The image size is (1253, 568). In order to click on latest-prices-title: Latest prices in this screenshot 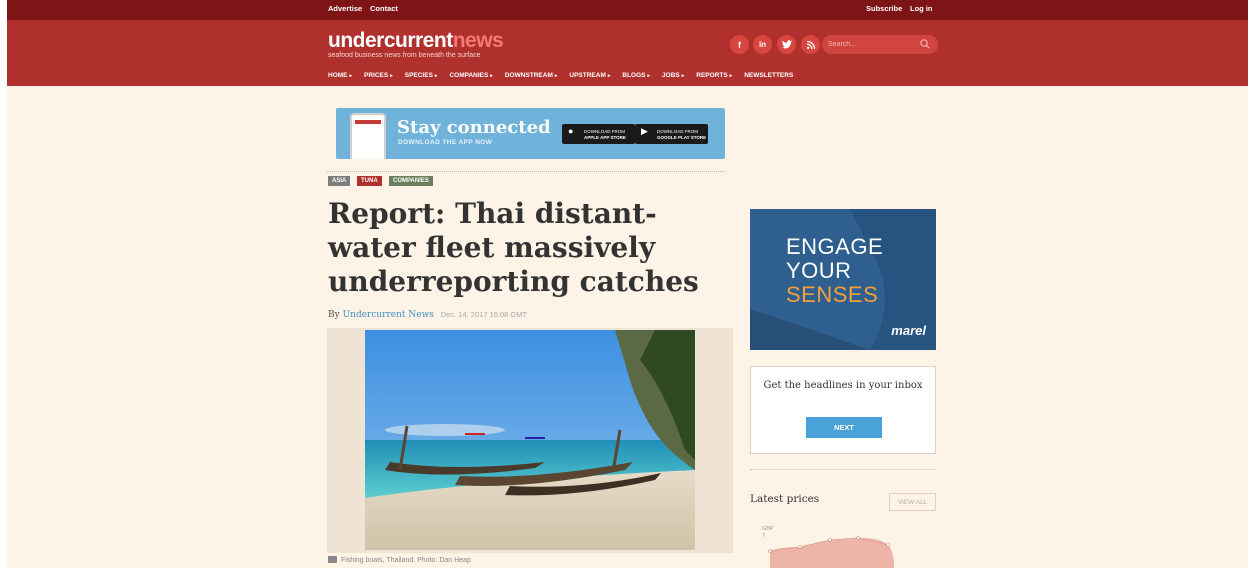, I will do `click(785, 499)`.